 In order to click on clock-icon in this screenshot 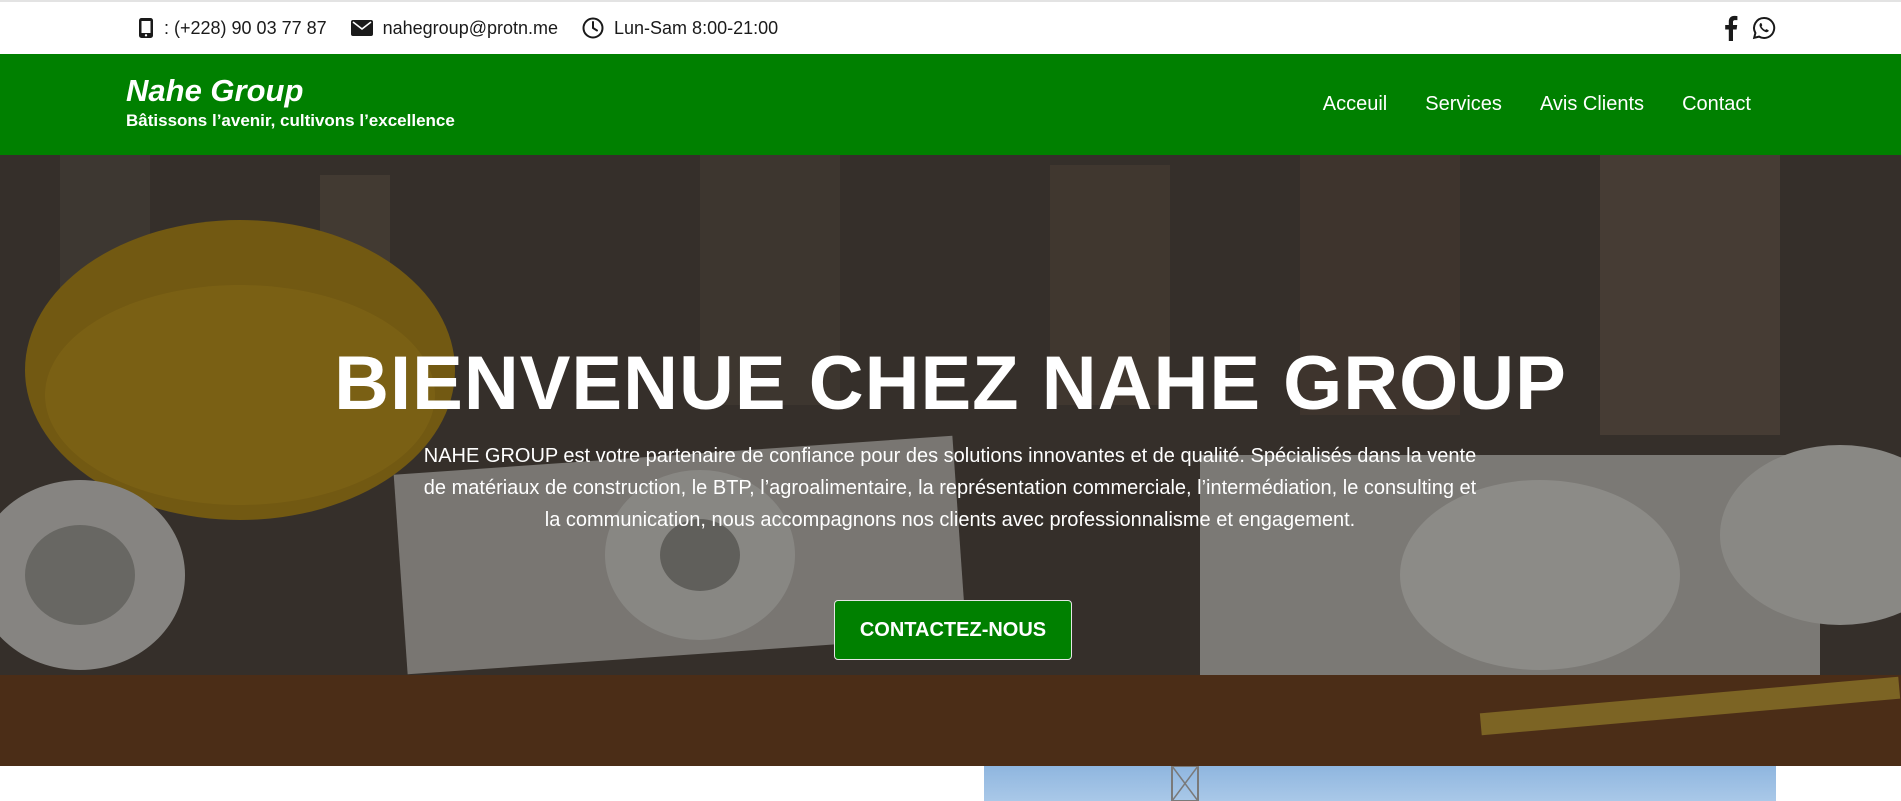, I will do `click(593, 28)`.